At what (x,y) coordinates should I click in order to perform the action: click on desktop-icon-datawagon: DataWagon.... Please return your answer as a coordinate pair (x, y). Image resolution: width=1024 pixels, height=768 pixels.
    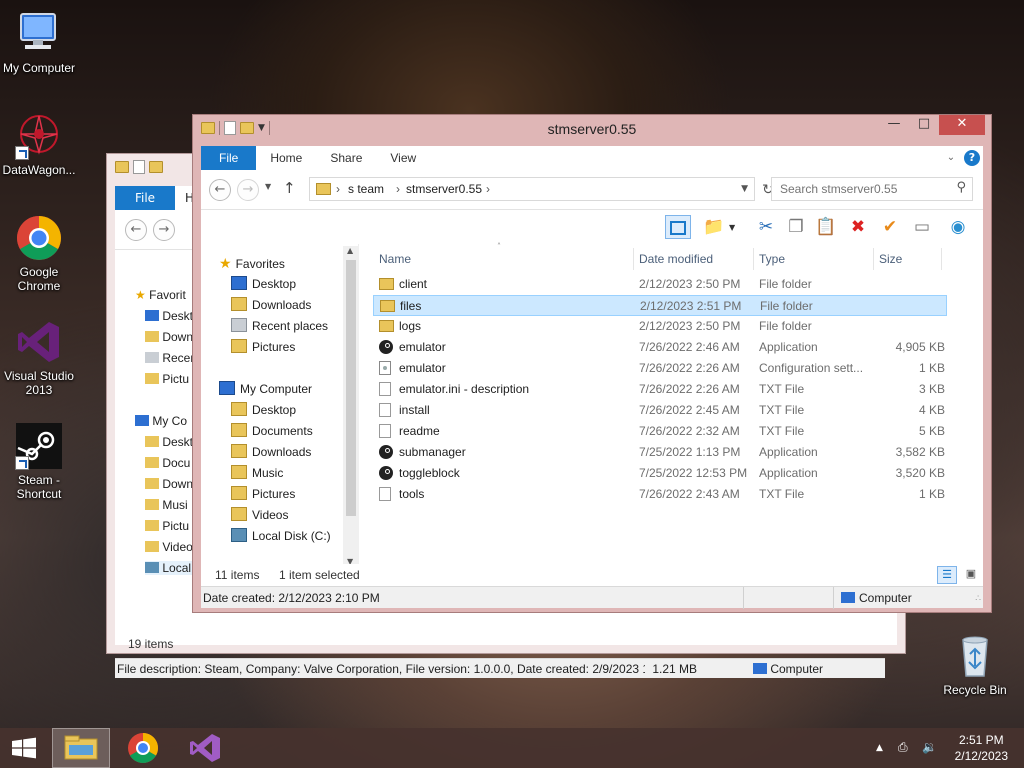
    Looking at the image, I should click on (39, 144).